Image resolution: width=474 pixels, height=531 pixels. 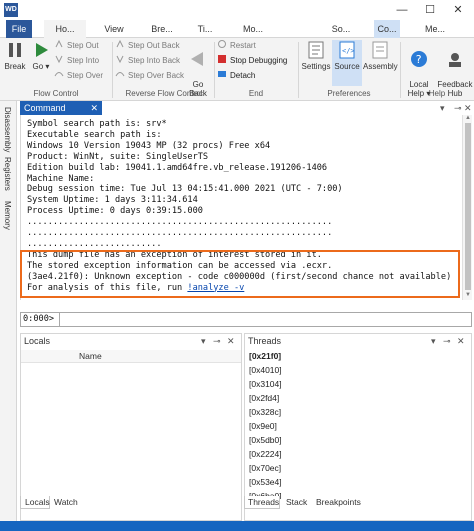 What do you see at coordinates (131, 356) in the screenshot?
I see `locals-column-header: Name` at bounding box center [131, 356].